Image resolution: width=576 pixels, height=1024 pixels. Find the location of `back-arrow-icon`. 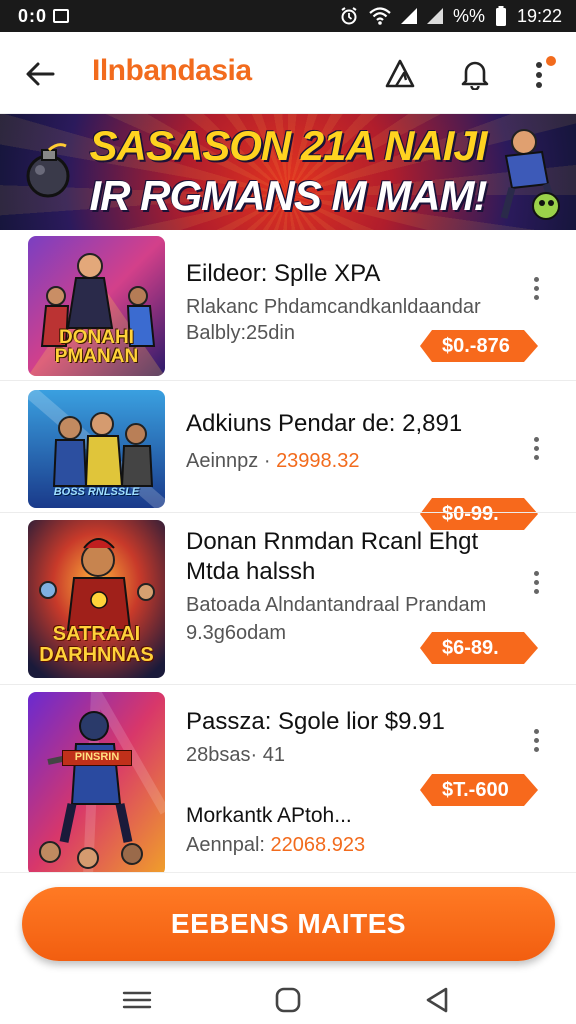

back-arrow-icon is located at coordinates (40, 74).